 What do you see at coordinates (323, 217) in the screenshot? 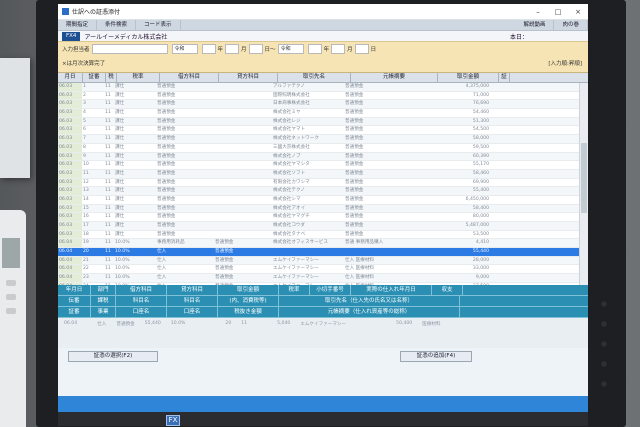
I see `table-row: 06.03 16 11 課仕 普通預金 株式会社ヤマグチ 普通預金 80,000` at bounding box center [323, 217].